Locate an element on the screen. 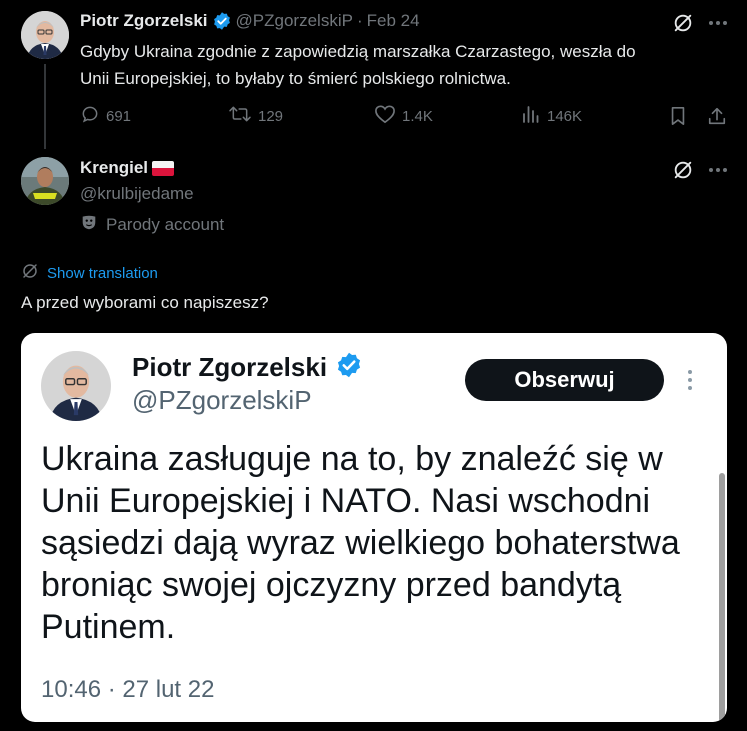 The height and width of the screenshot is (731, 747). embed-scrollbar is located at coordinates (722, 597).